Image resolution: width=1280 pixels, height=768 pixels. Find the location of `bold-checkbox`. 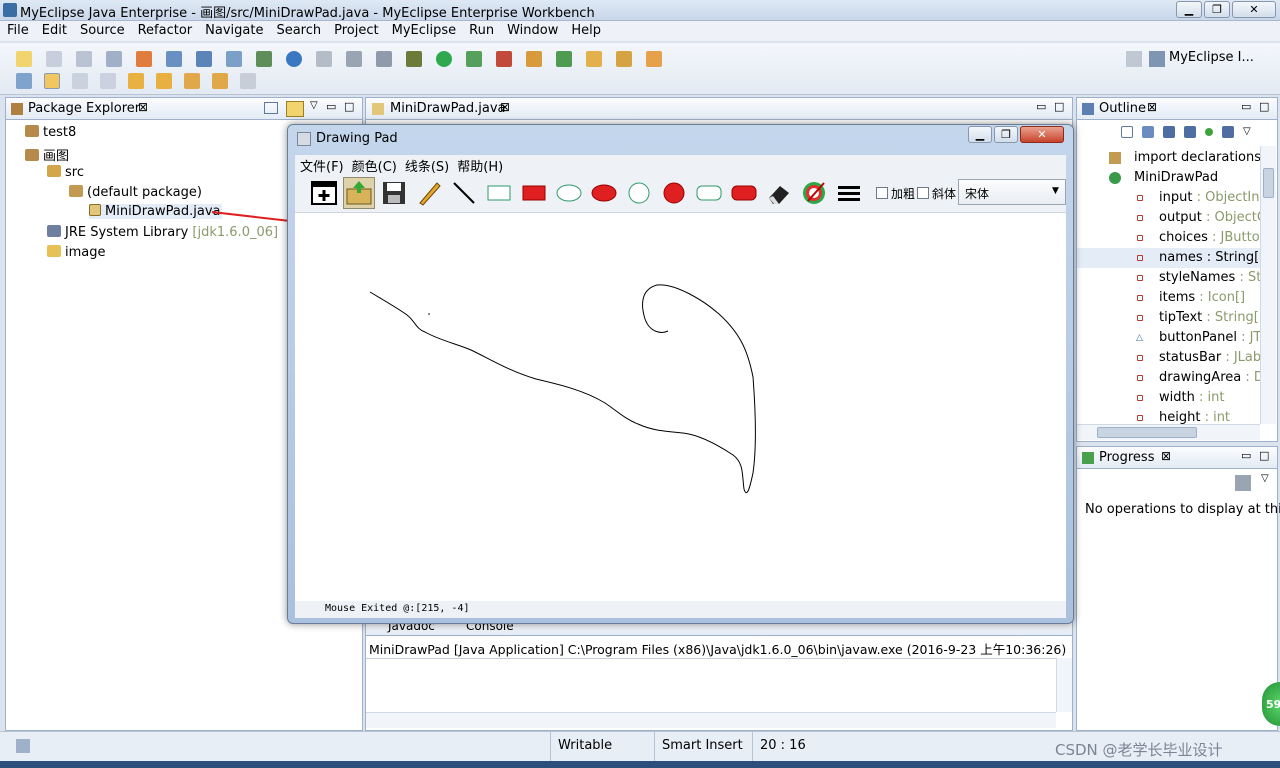

bold-checkbox is located at coordinates (882, 193).